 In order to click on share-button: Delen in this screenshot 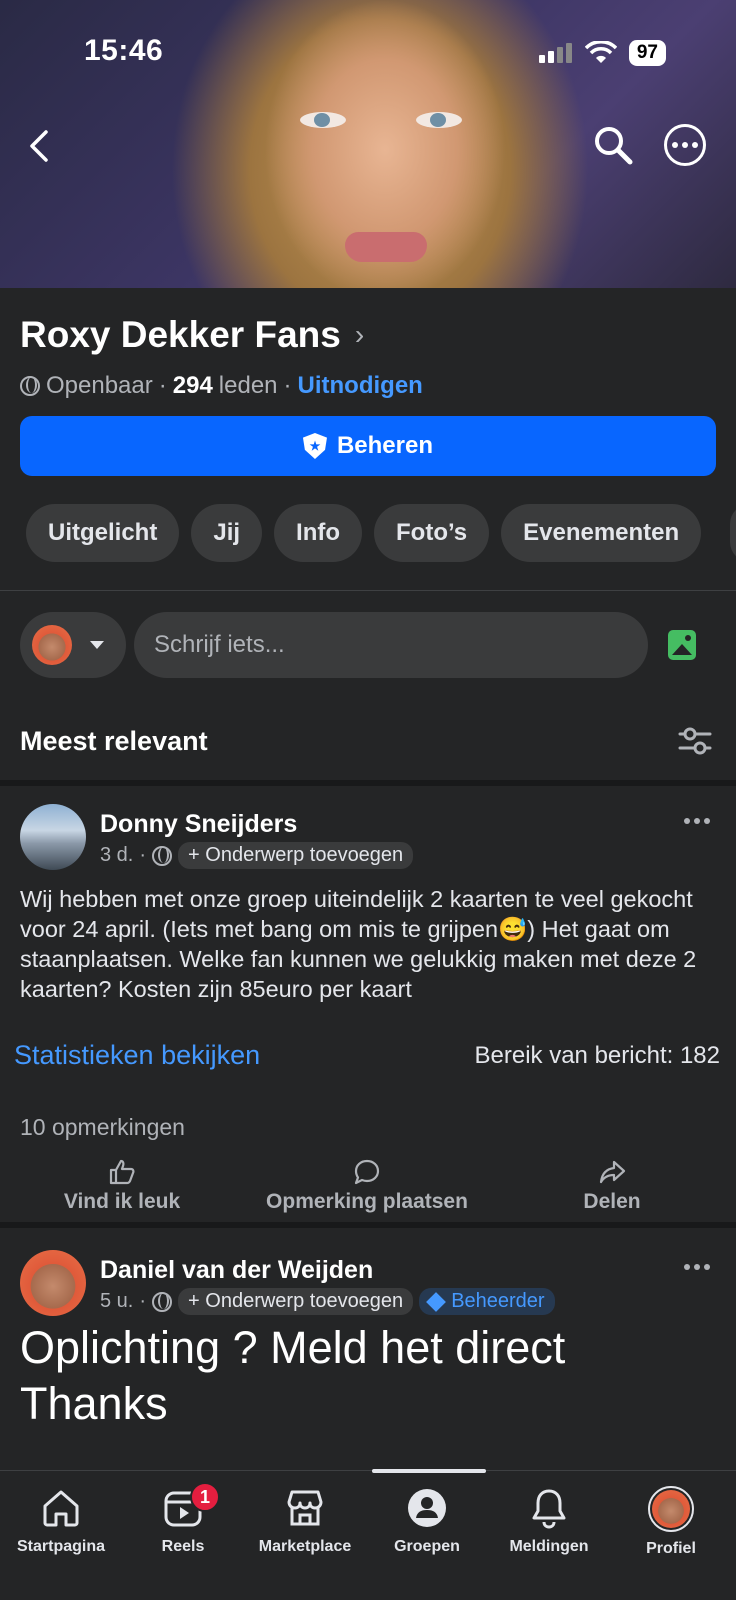, I will do `click(612, 1186)`.